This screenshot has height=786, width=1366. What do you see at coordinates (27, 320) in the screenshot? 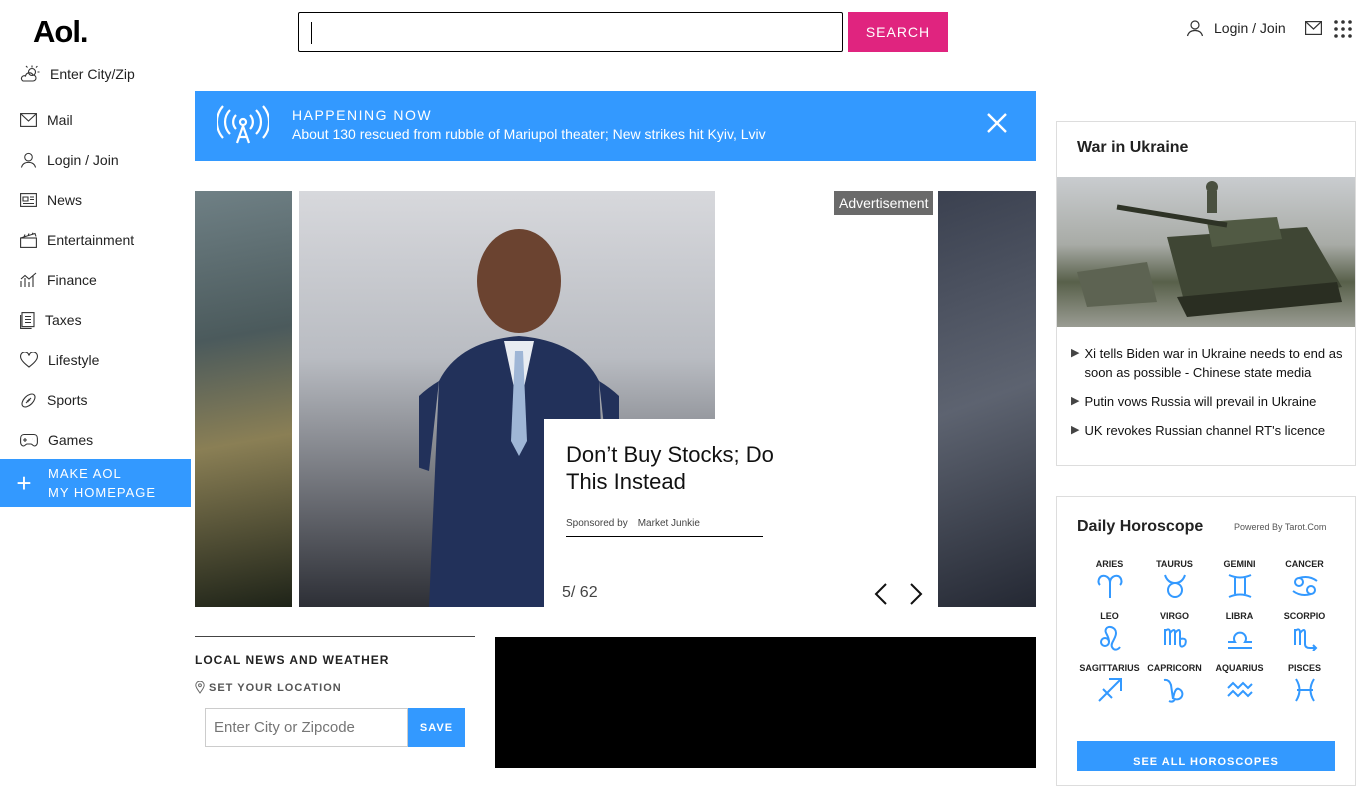
I see `document-icon` at bounding box center [27, 320].